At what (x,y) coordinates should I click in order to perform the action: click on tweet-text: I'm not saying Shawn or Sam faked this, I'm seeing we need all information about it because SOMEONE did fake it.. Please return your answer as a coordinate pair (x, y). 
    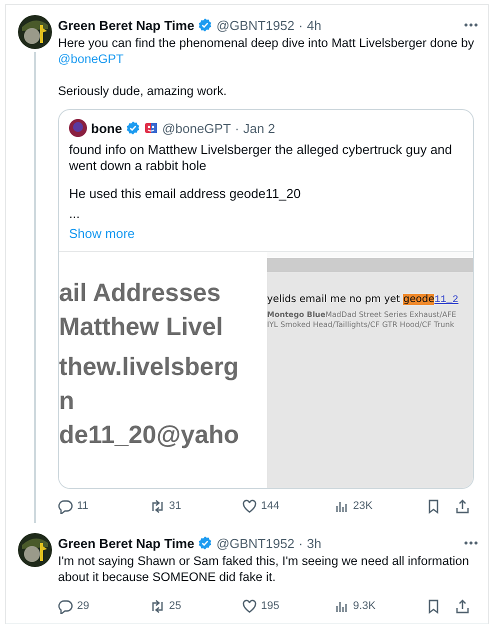
    Looking at the image, I should click on (264, 569).